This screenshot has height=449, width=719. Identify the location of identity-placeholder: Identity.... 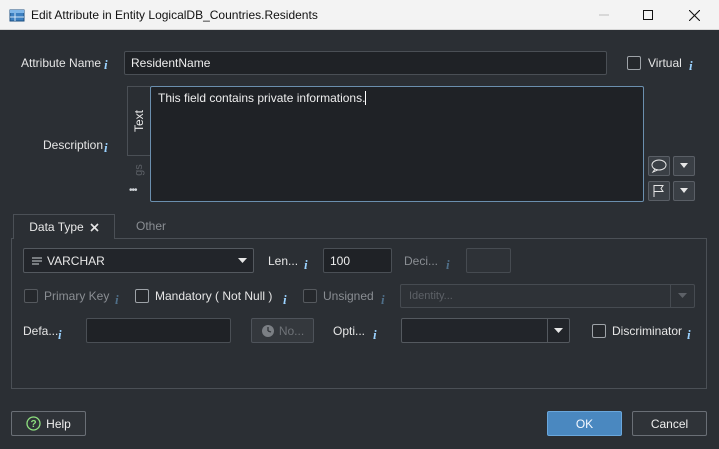
(431, 296).